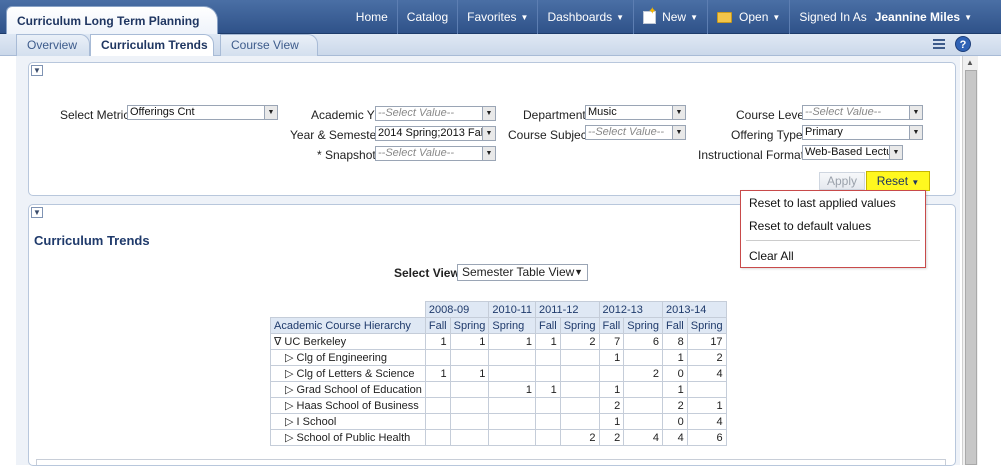 The height and width of the screenshot is (466, 1001). Describe the element at coordinates (522, 272) in the screenshot. I see `select-view-dropdown: Semester Table View ▼` at that location.